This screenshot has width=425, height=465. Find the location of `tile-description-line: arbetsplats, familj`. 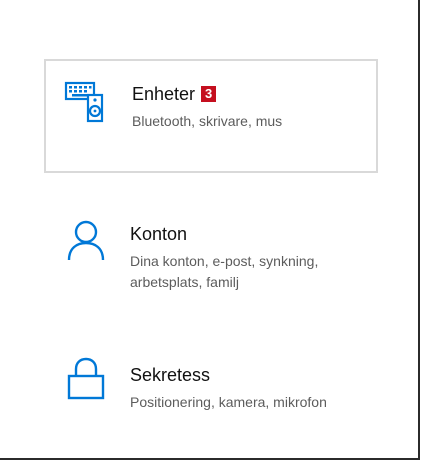

tile-description-line: arbetsplats, familj is located at coordinates (184, 282).